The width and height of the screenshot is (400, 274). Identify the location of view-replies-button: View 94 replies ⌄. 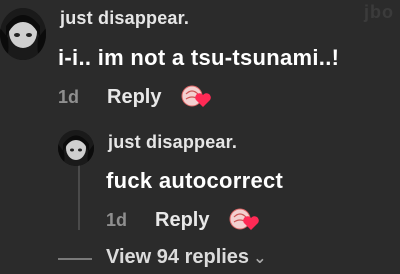
(186, 257).